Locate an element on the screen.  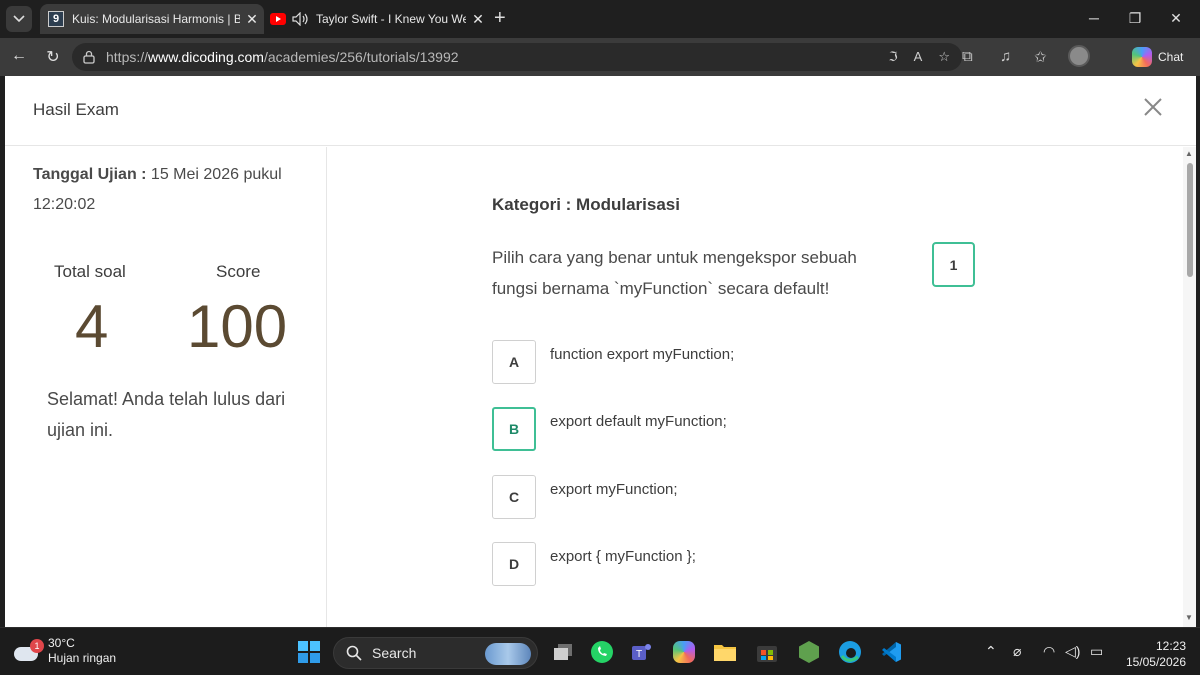
rain-cloud-icon: 1 is located at coordinates (29, 650).